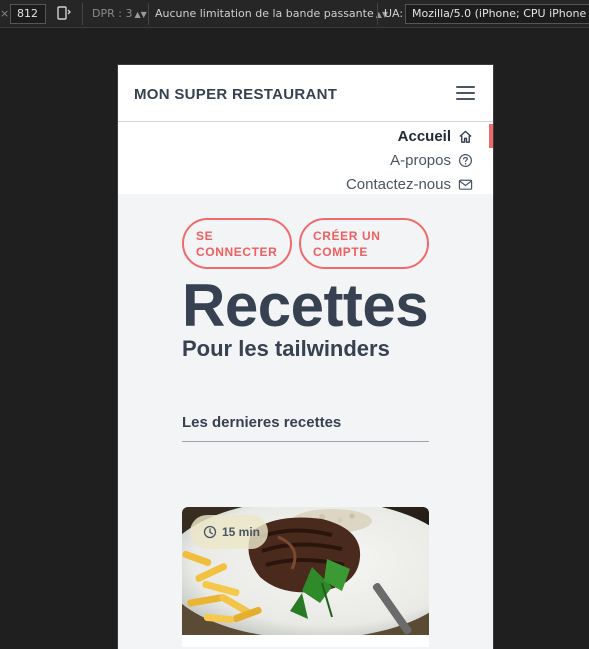  I want to click on device-height-input: 812, so click(28, 14).